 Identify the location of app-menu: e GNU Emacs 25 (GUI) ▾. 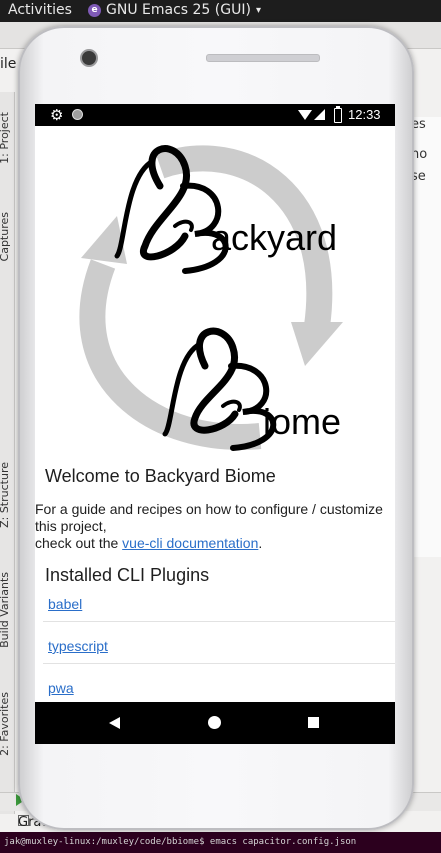
(174, 10).